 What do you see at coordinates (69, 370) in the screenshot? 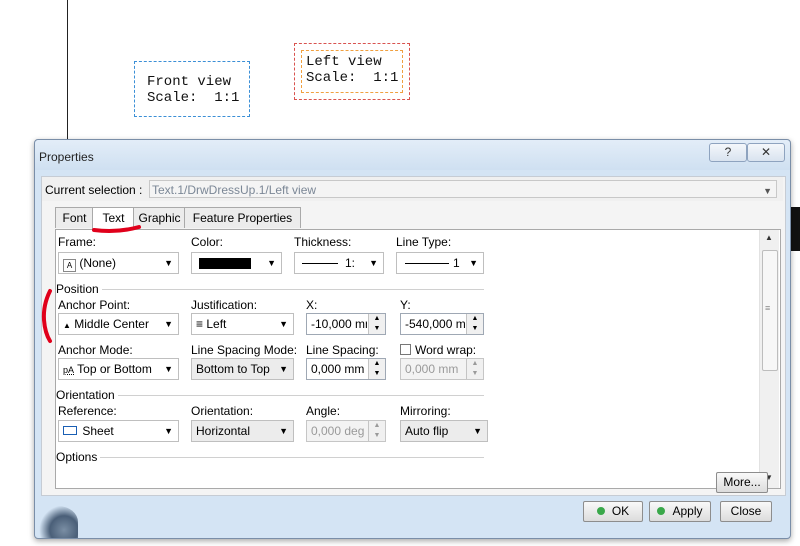
I see `anchor-mode-icon: pA` at bounding box center [69, 370].